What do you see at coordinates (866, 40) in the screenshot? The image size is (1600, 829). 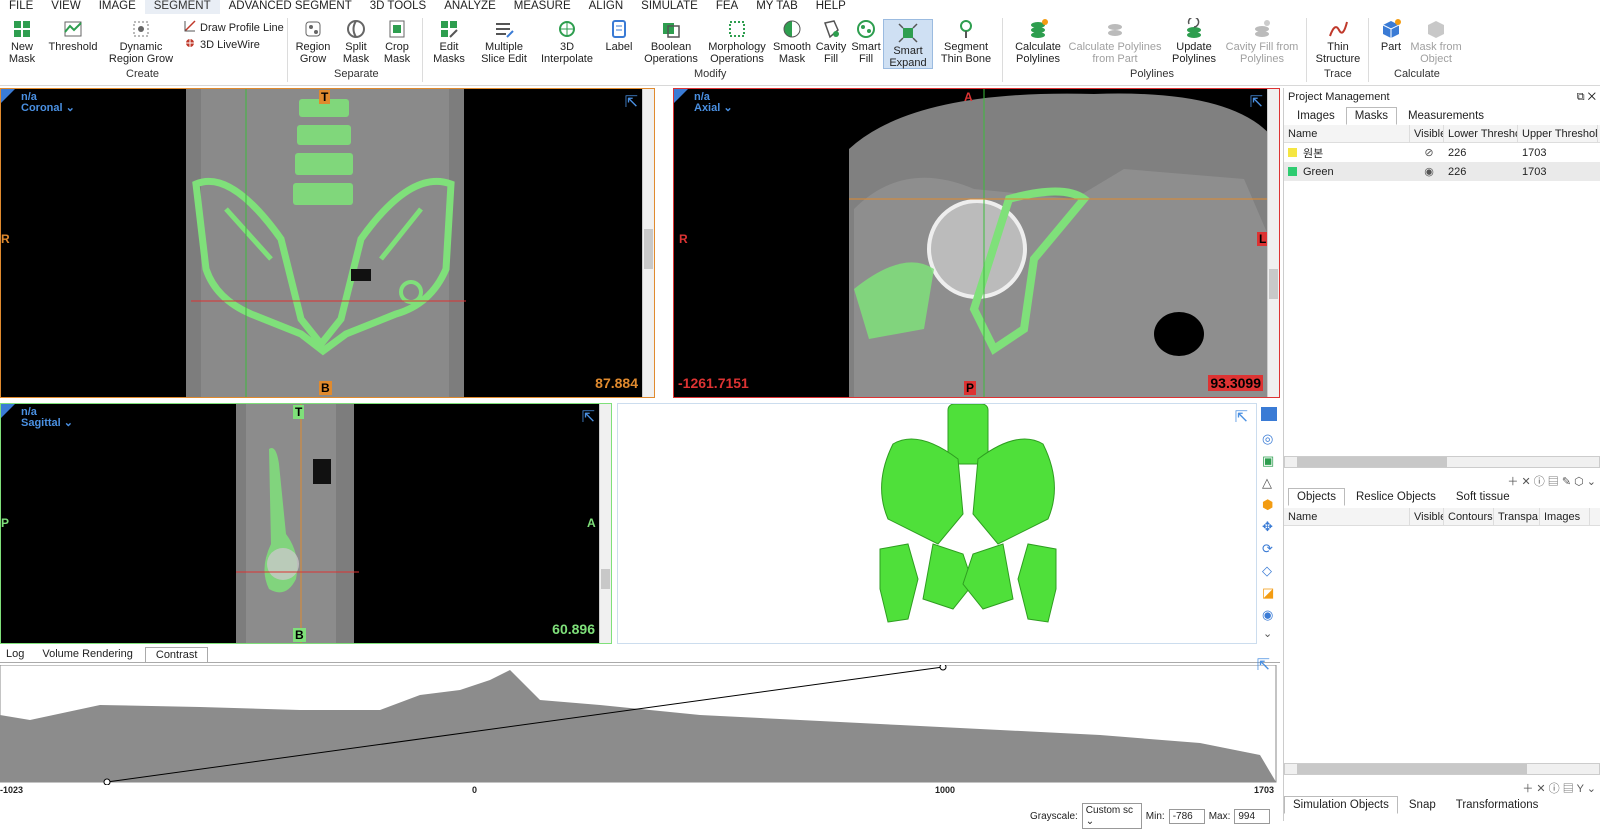 I see `smart-fill-button: Smart Fill` at bounding box center [866, 40].